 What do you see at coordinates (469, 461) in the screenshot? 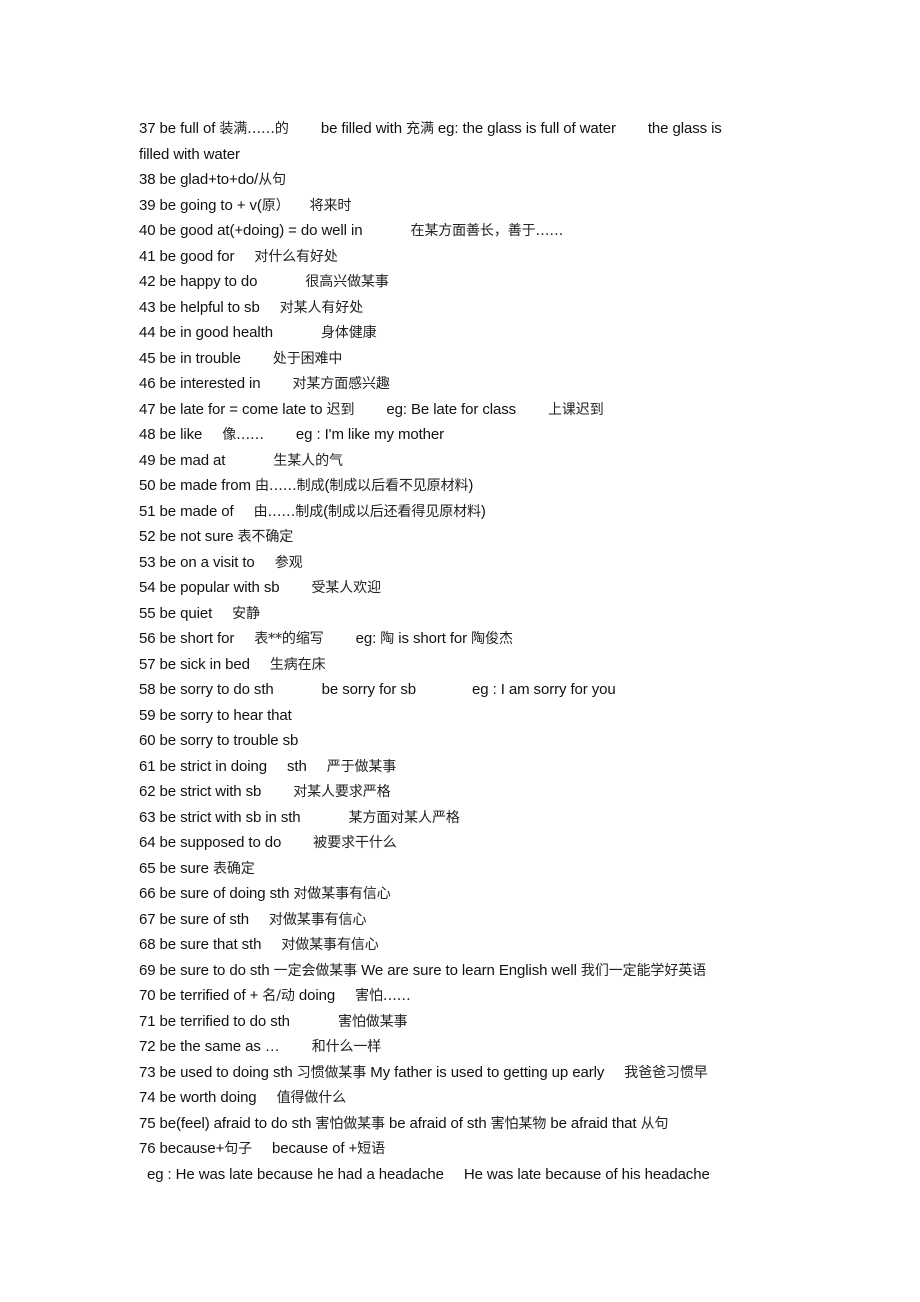
I see `phrase-entry-49: 49 be mad at 生某人的气` at bounding box center [469, 461].